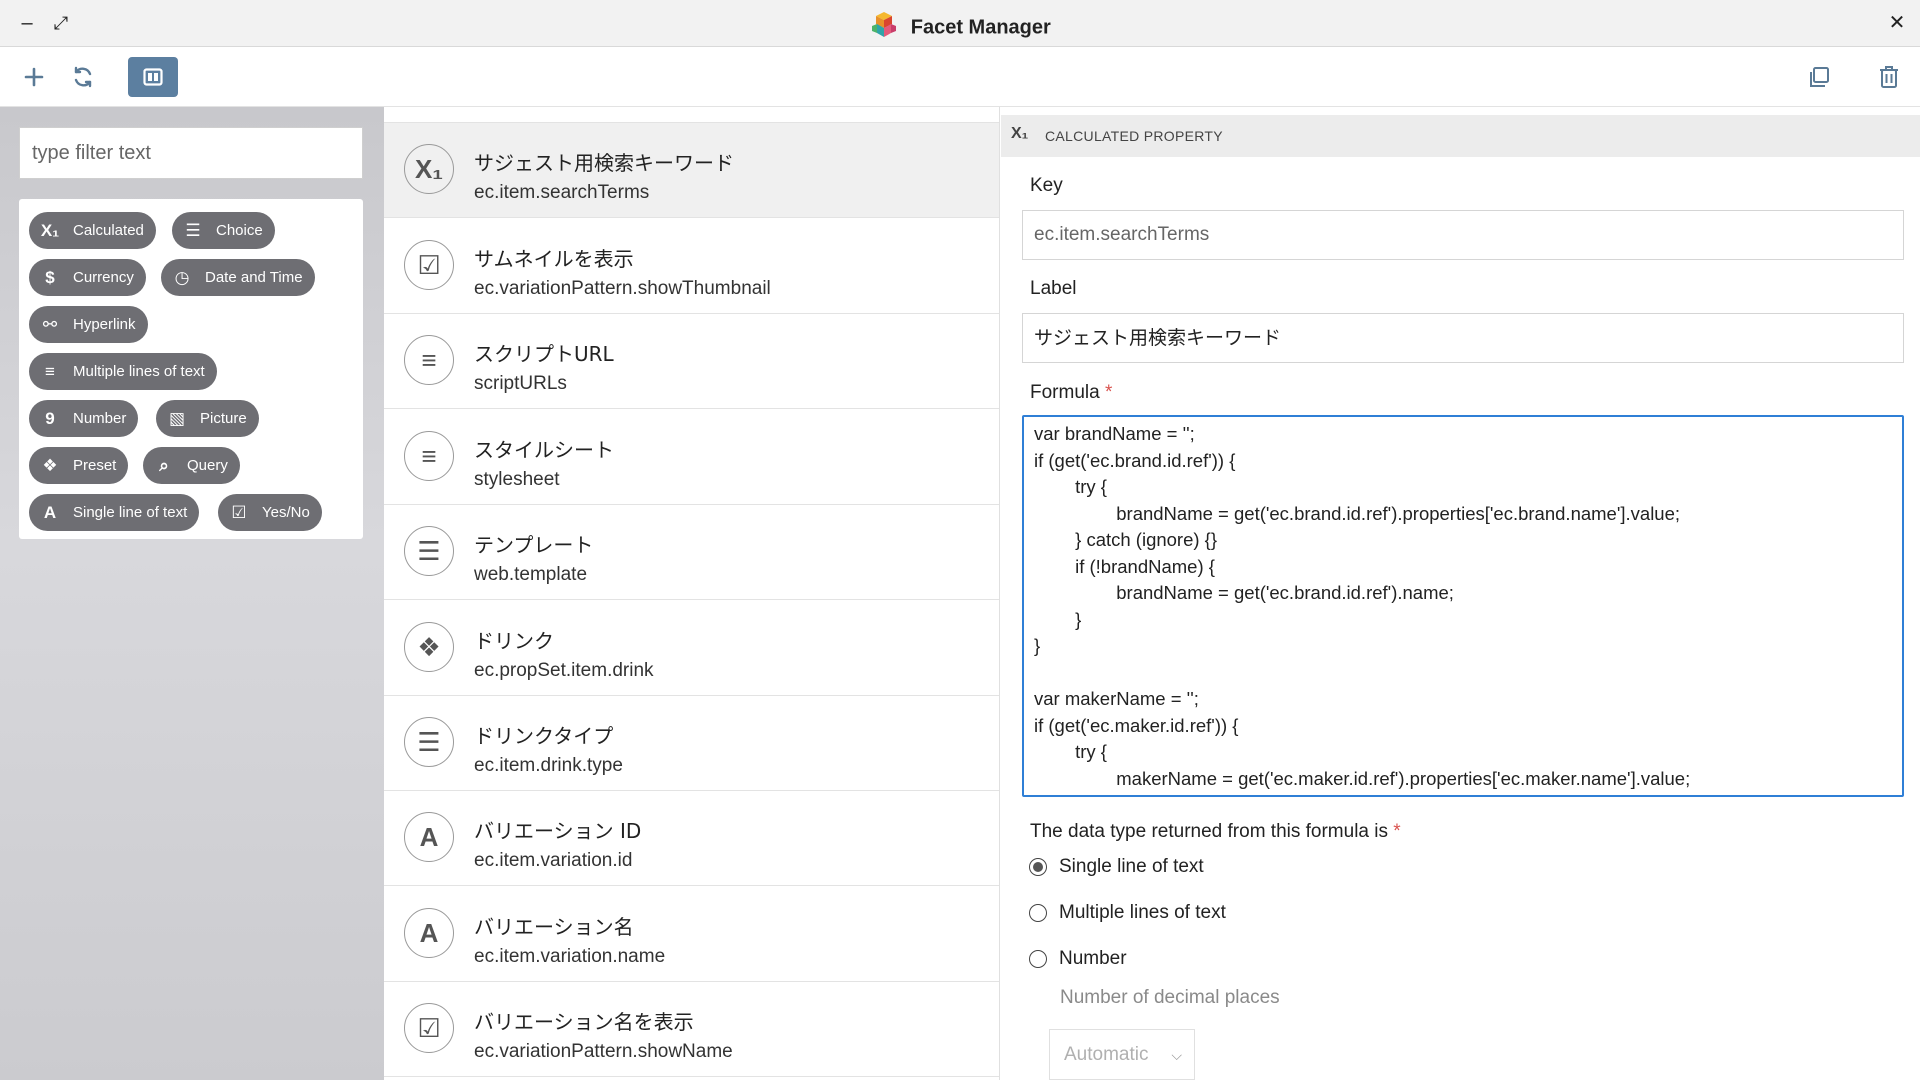 This screenshot has width=1920, height=1080. What do you see at coordinates (1463, 338) in the screenshot?
I see `label-field: サジェスト用検索キーワード` at bounding box center [1463, 338].